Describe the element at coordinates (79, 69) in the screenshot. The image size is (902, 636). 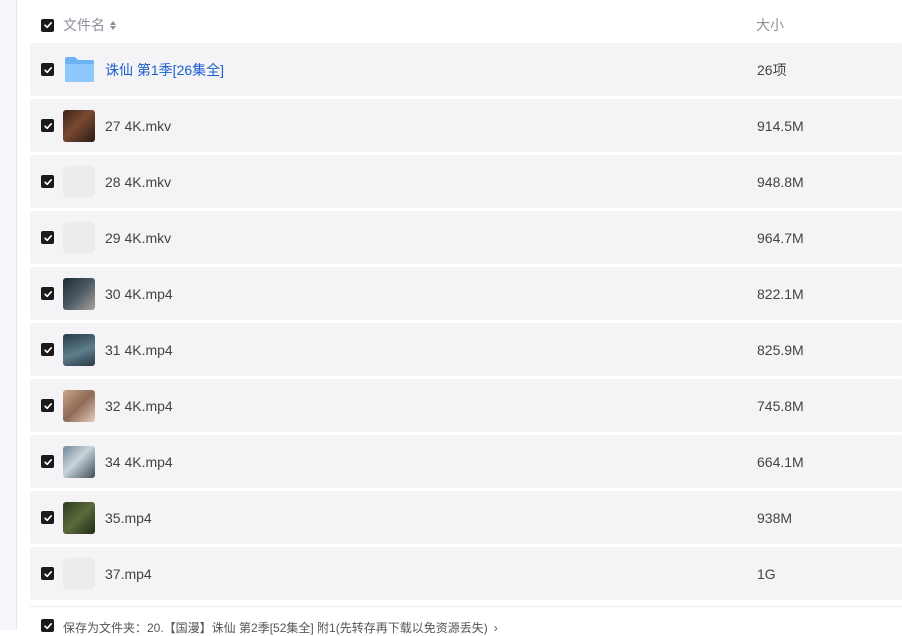
I see `folder-icon` at that location.